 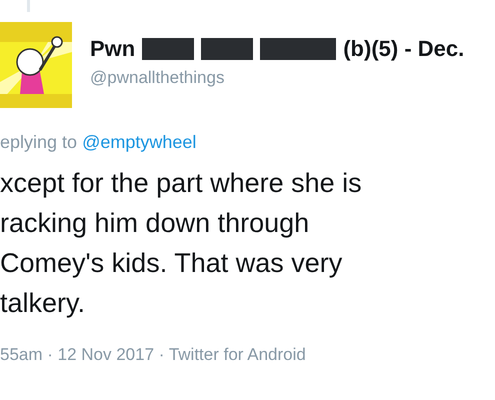 I want to click on mention-link: @emptywheel, so click(x=139, y=142).